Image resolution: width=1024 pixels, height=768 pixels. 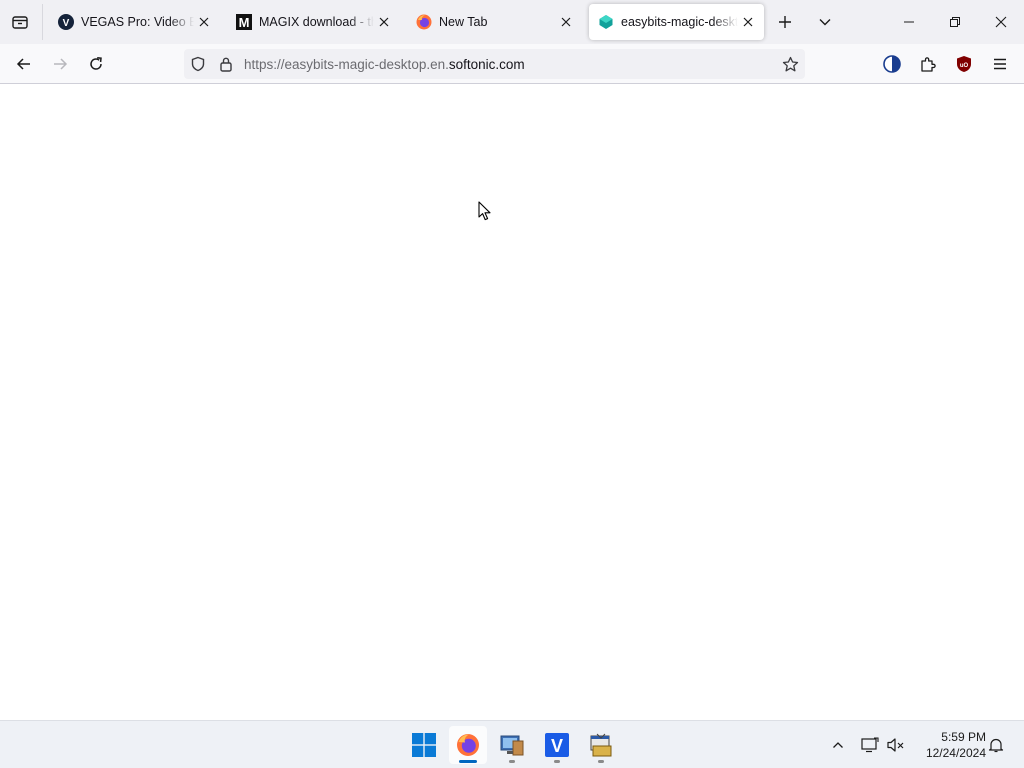 I want to click on taskbar-vegas: V, so click(x=557, y=745).